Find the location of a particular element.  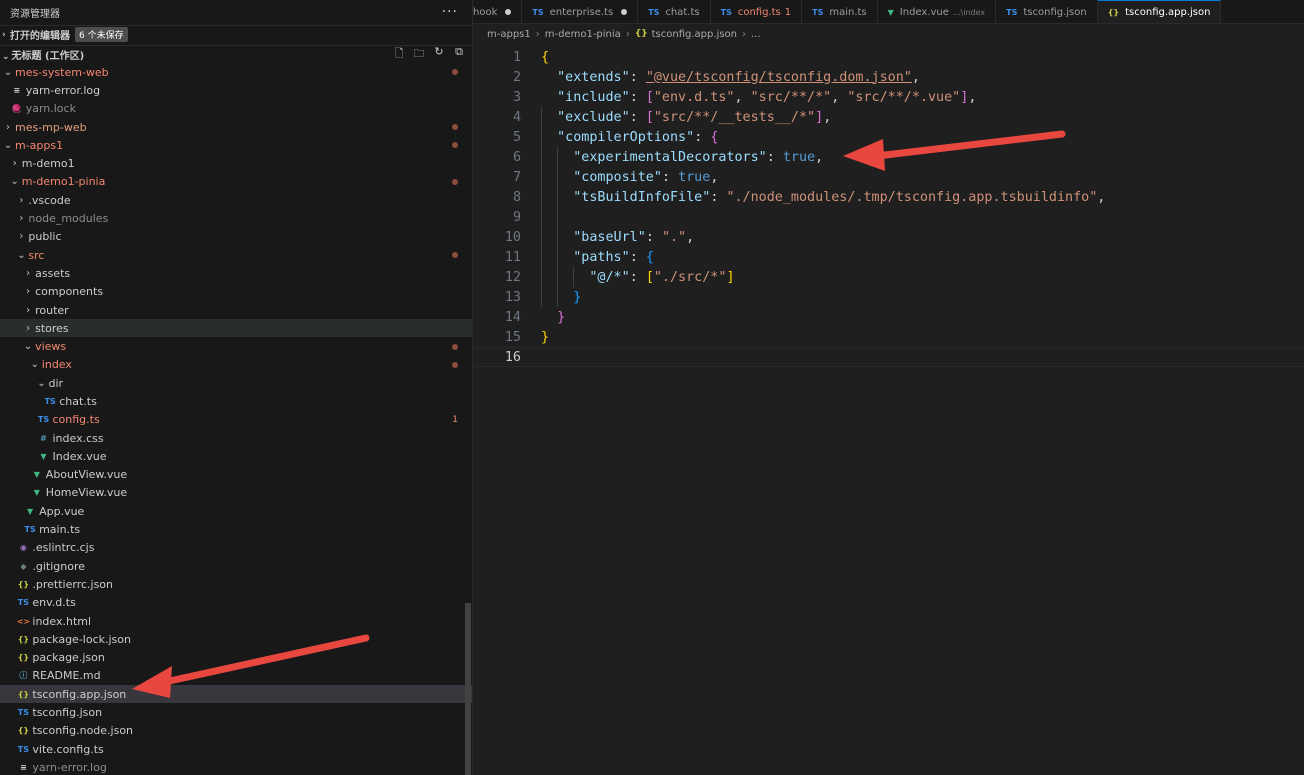

tree-file: ▼ App.vue is located at coordinates (236, 511).